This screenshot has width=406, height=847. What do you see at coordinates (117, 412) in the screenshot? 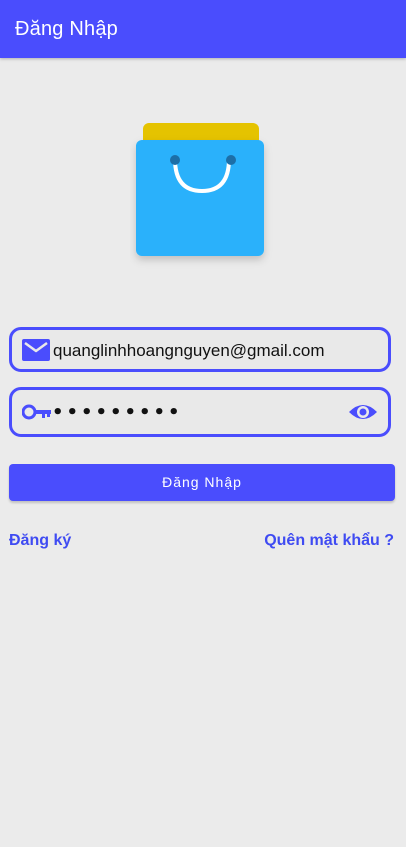
I see `password-input: •••••••••` at bounding box center [117, 412].